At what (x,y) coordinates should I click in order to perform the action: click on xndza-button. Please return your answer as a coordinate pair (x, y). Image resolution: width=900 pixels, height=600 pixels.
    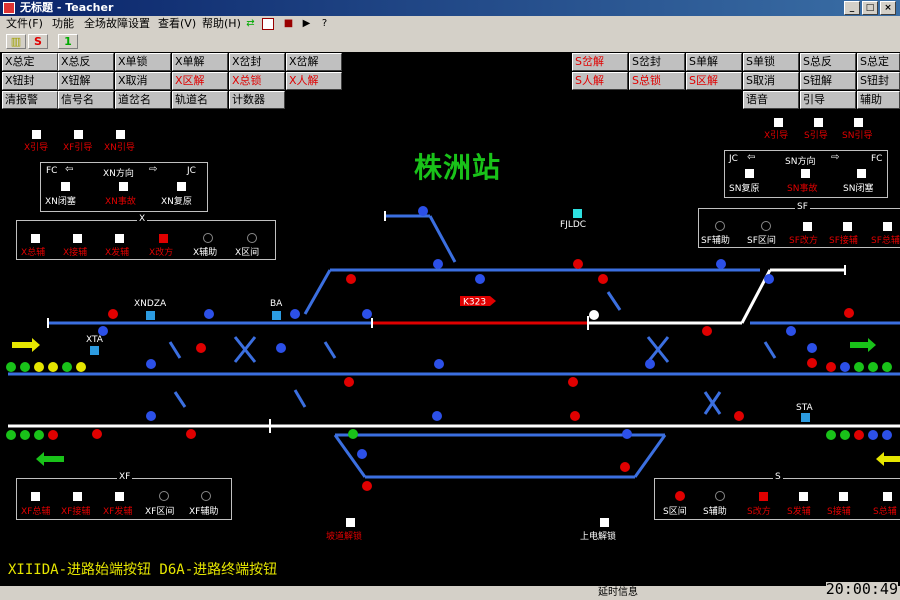
    Looking at the image, I should click on (150, 315).